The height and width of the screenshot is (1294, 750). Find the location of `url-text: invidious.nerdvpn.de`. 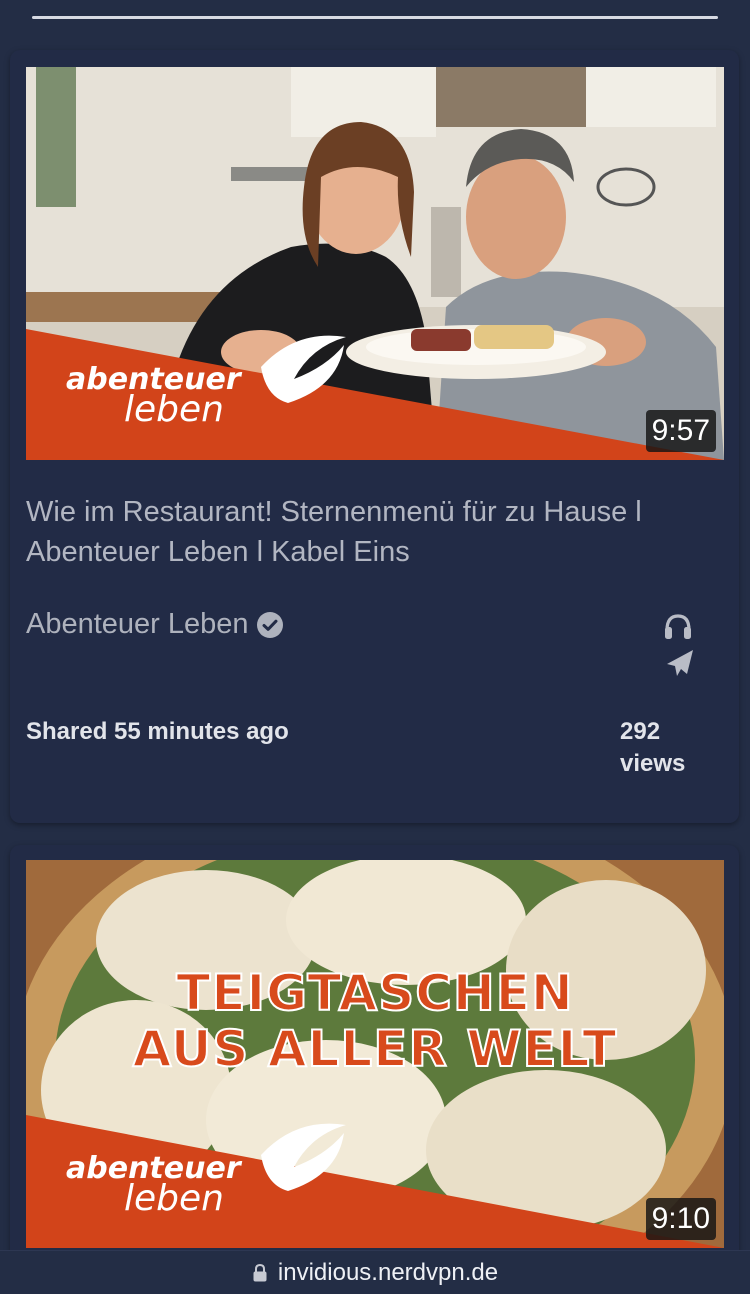

url-text: invidious.nerdvpn.de is located at coordinates (388, 1272).